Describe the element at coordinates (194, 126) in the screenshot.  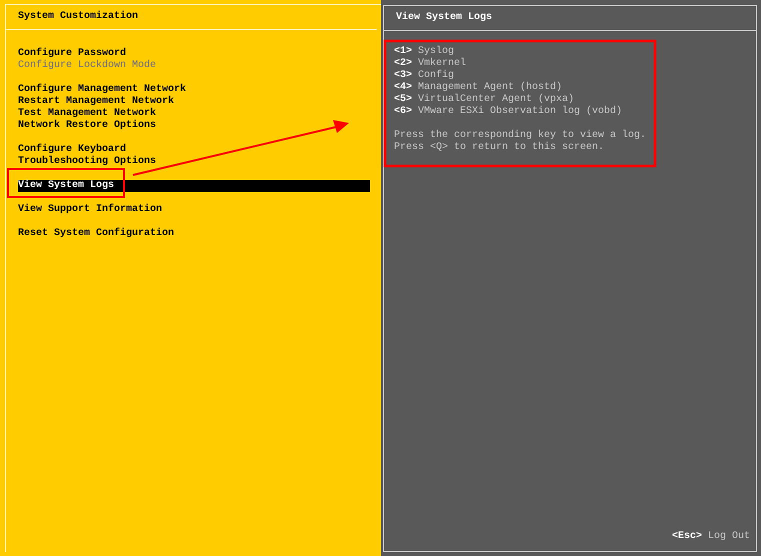
I see `menu-item: Network Restore Options` at that location.